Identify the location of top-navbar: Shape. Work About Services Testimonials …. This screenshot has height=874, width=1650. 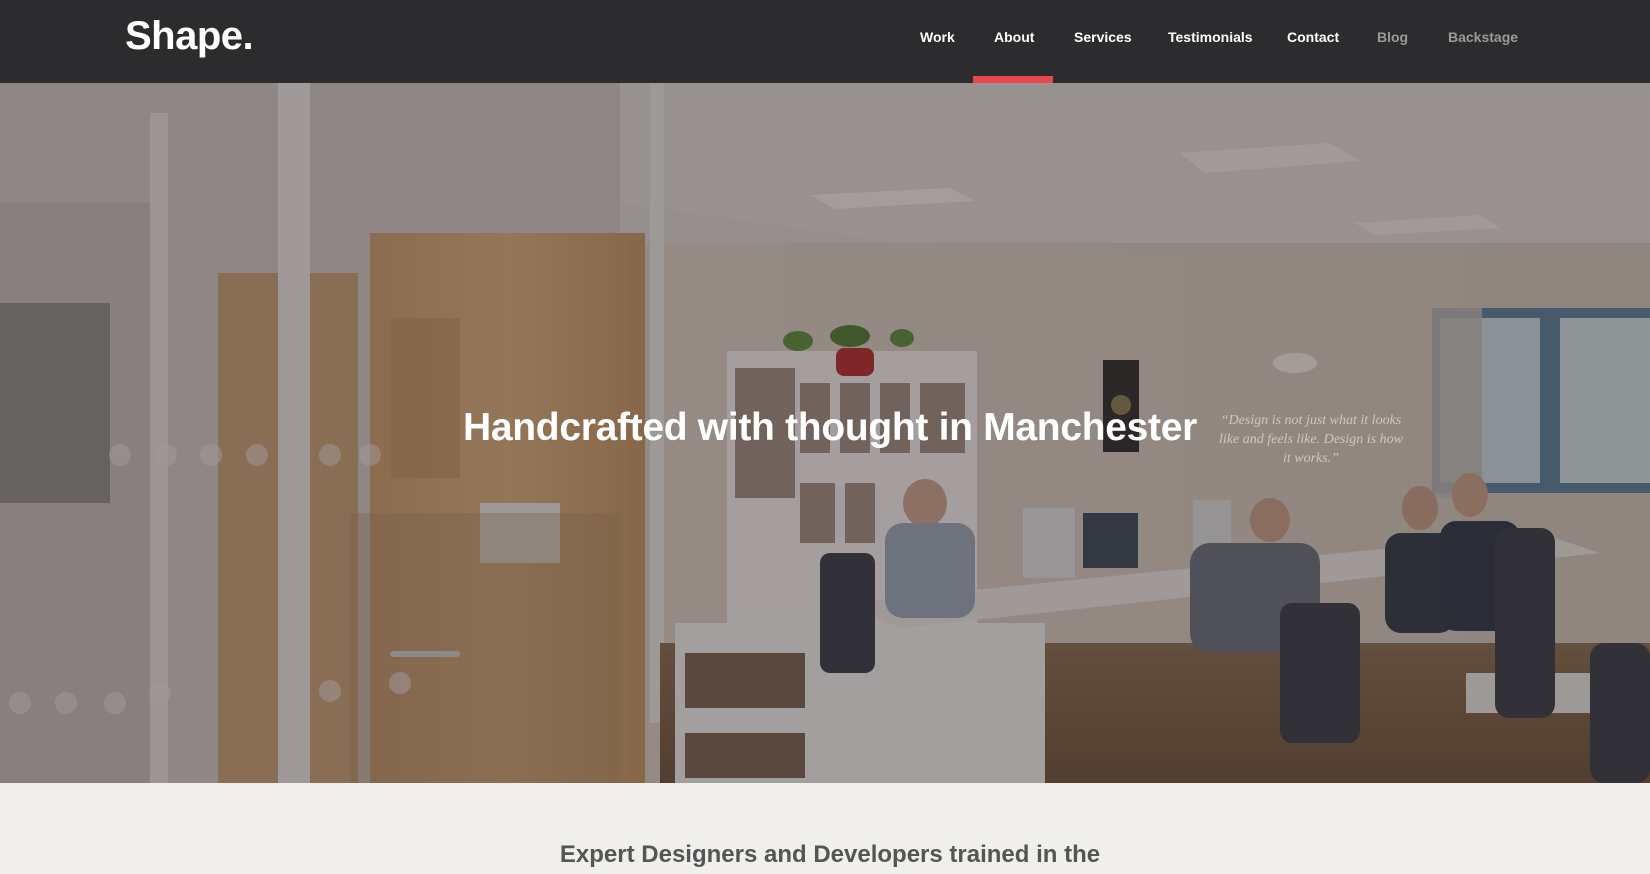
(825, 41).